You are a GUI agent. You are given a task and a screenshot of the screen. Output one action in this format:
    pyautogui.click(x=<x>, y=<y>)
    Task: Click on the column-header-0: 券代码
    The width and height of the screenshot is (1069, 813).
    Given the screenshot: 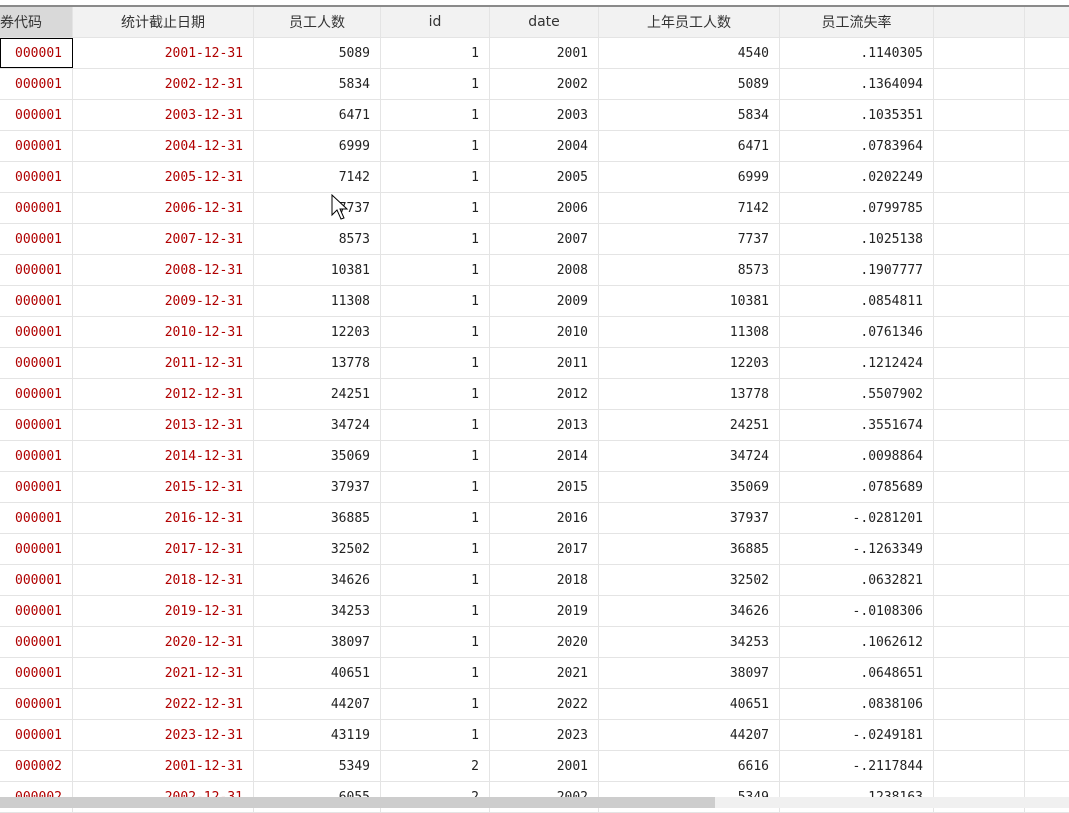 What is the action you would take?
    pyautogui.click(x=36, y=22)
    